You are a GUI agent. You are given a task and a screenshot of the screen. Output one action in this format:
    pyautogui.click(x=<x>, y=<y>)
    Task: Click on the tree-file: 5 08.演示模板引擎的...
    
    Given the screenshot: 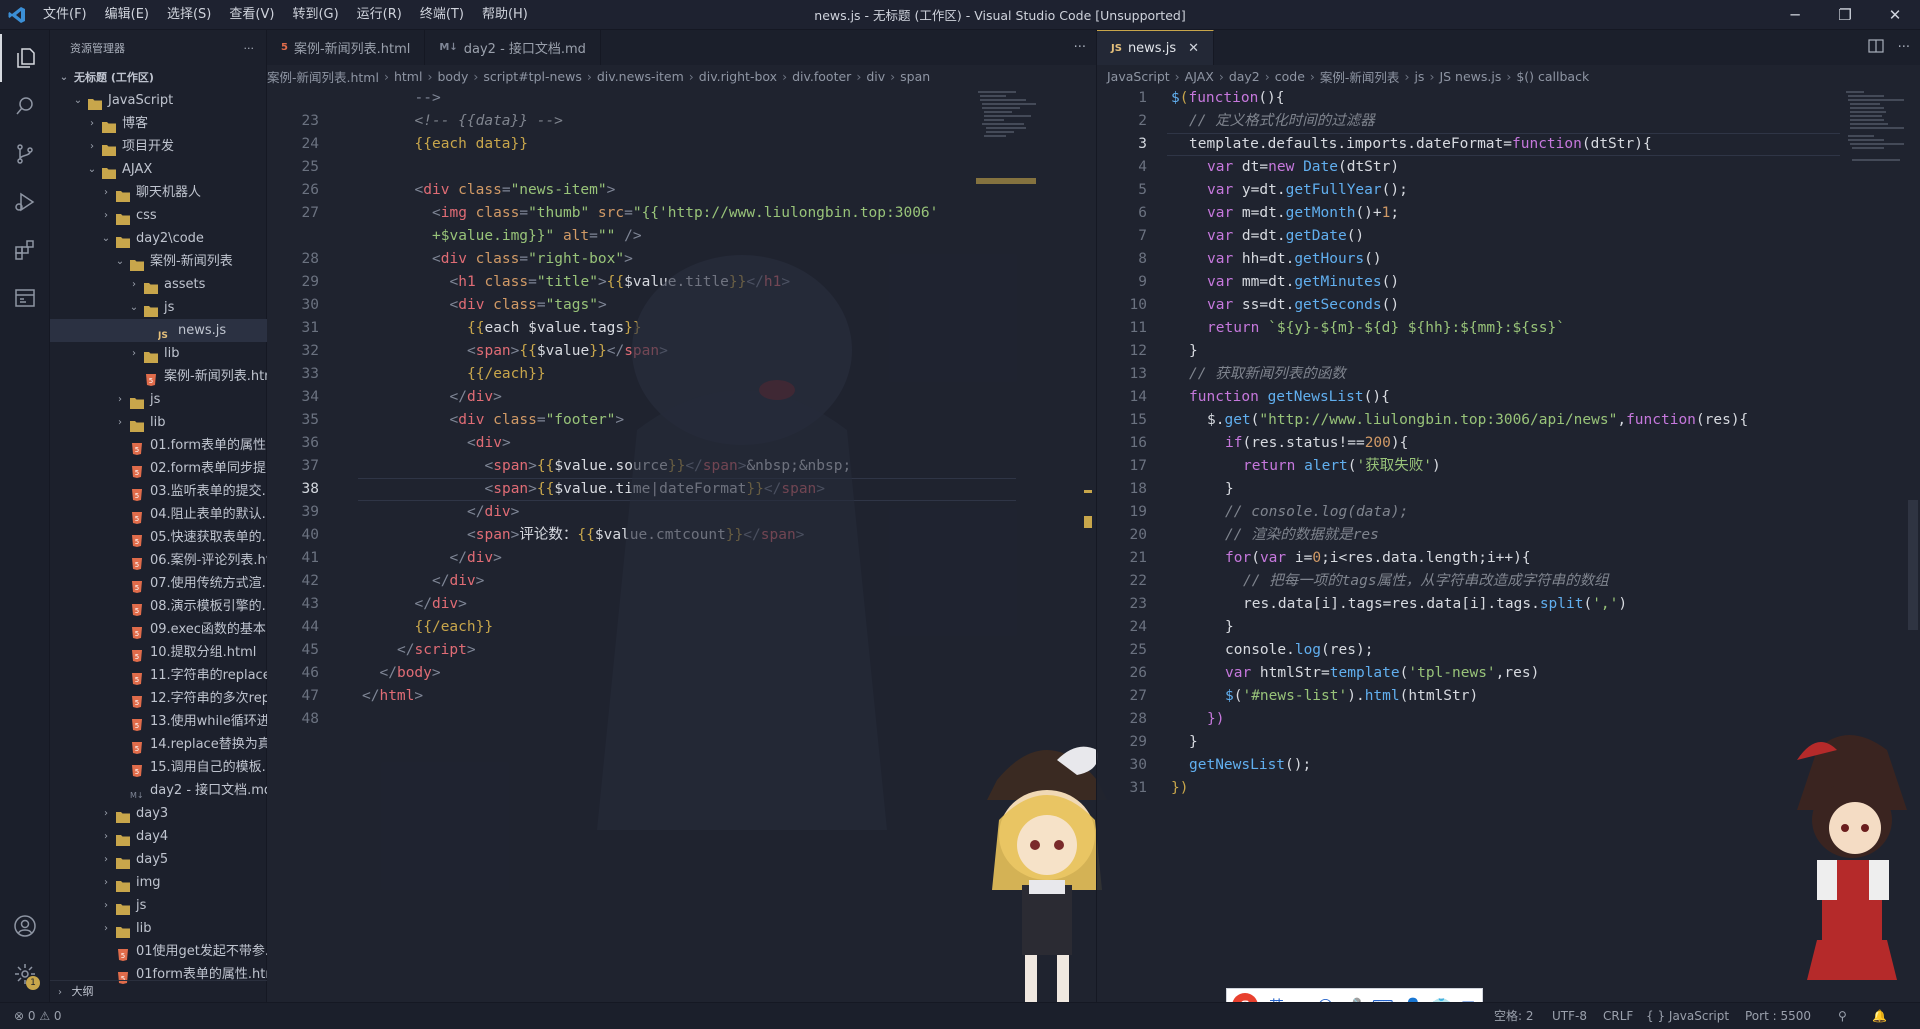 What is the action you would take?
    pyautogui.click(x=158, y=606)
    